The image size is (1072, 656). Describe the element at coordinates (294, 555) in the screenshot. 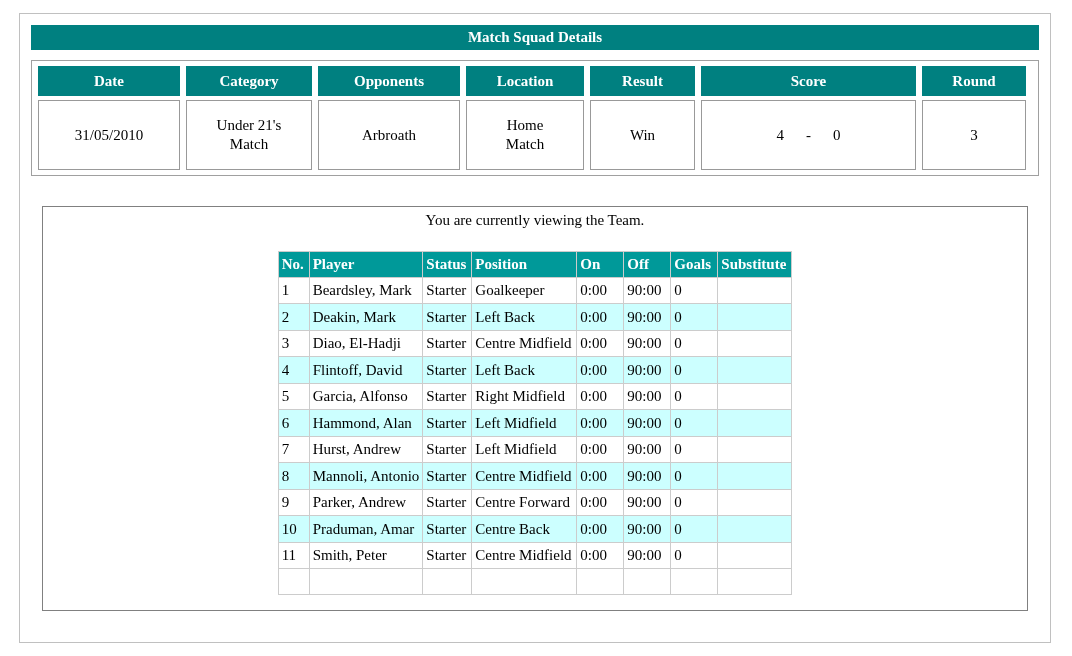

I see `table-cell: 11` at that location.